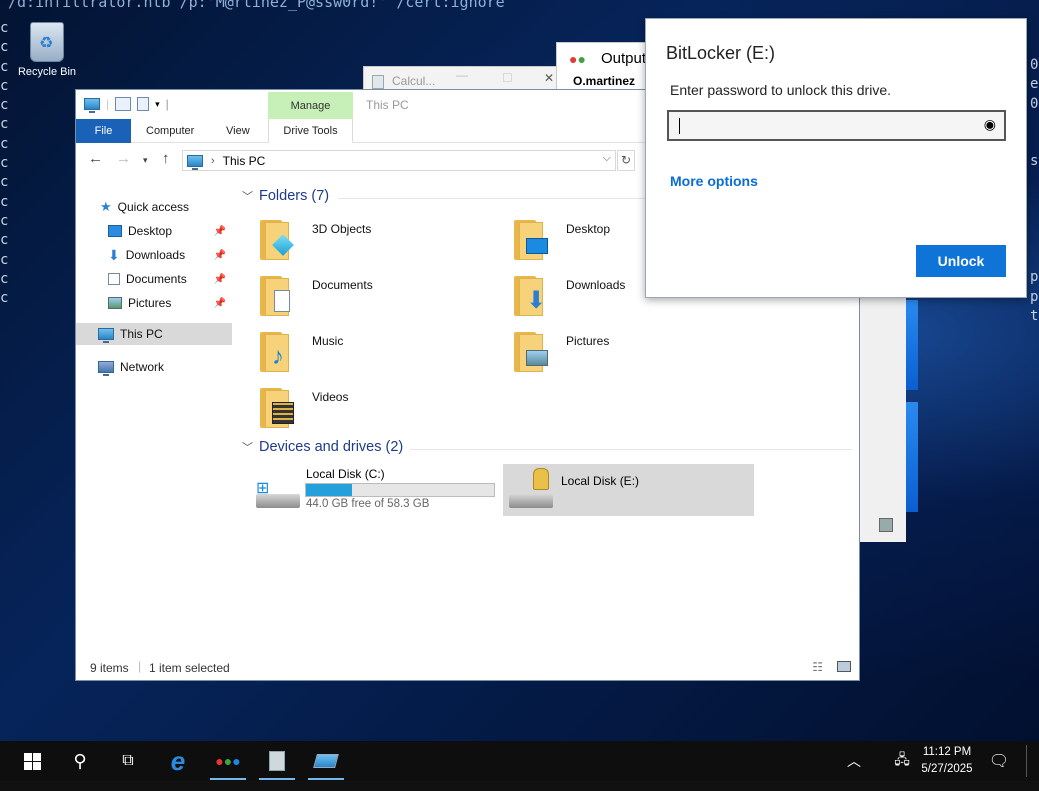 This screenshot has height=791, width=1039. I want to click on sidebar-item-this-pc: This PC, so click(154, 334).